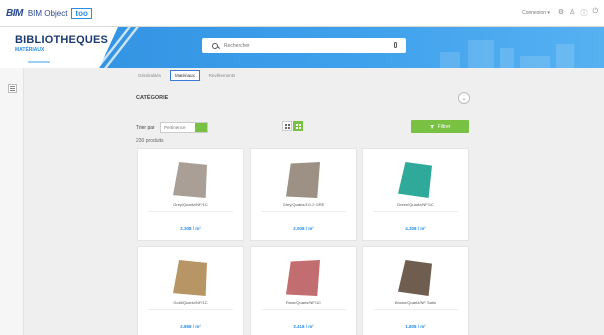 The image size is (604, 335). I want to click on dropdown-arrow-icon, so click(201, 127).